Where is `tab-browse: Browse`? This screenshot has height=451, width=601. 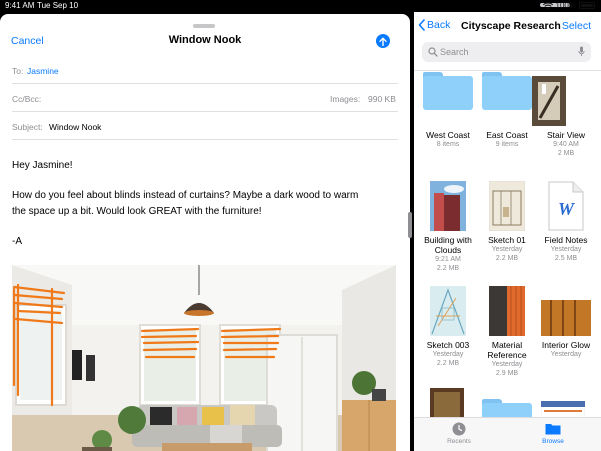 tab-browse: Browse is located at coordinates (553, 433).